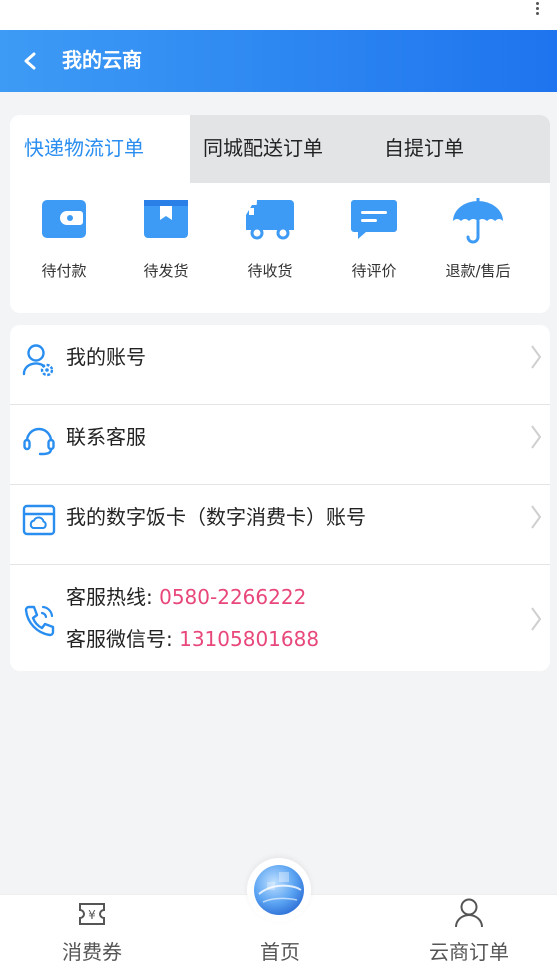  Describe the element at coordinates (270, 271) in the screenshot. I see `order-status-label: 待收货` at that location.